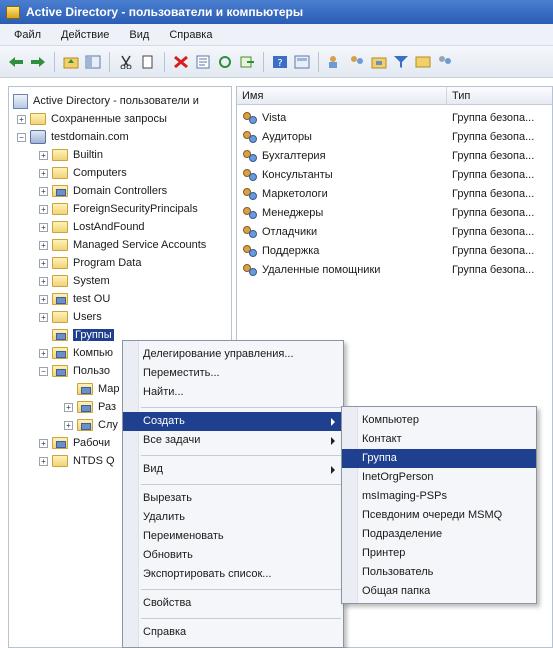 The width and height of the screenshot is (553, 648). Describe the element at coordinates (439, 572) in the screenshot. I see `submenu-item-user: Пользователь` at that location.